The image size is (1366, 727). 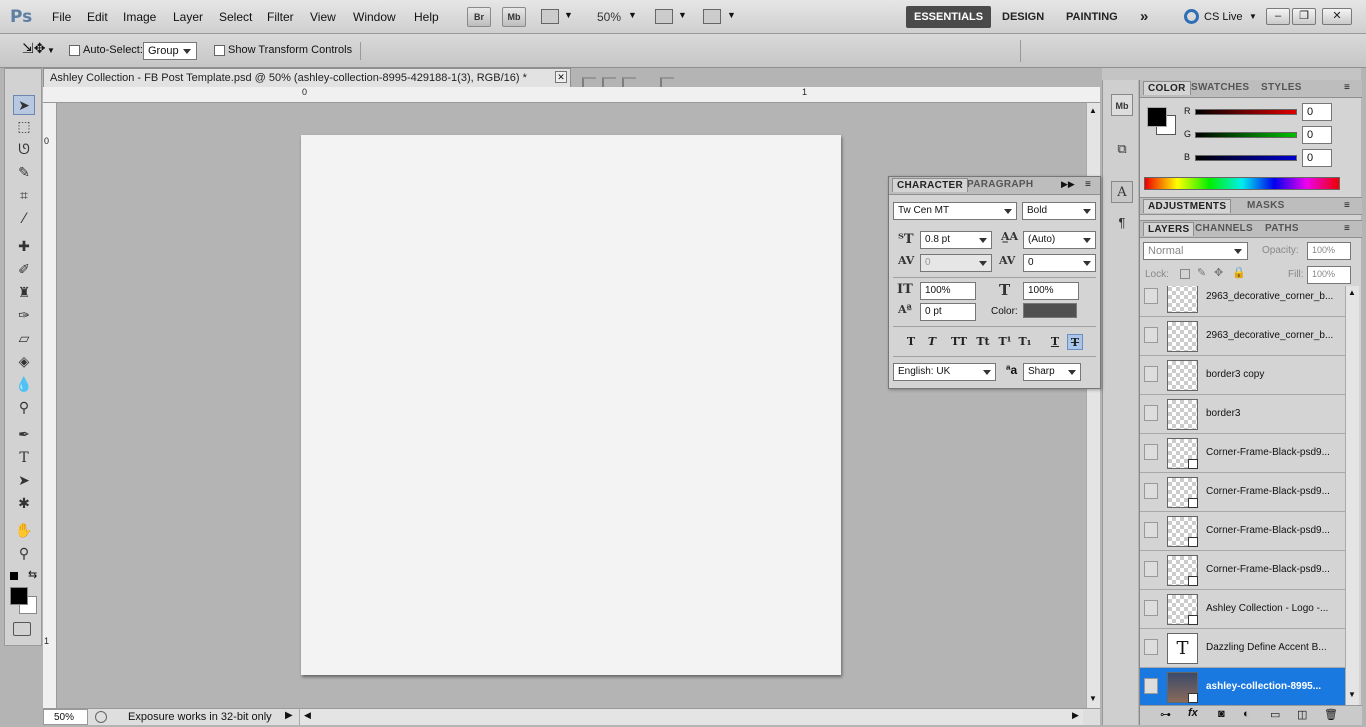 What do you see at coordinates (24, 408) in the screenshot?
I see `dodge-tool-icon: ⚲` at bounding box center [24, 408].